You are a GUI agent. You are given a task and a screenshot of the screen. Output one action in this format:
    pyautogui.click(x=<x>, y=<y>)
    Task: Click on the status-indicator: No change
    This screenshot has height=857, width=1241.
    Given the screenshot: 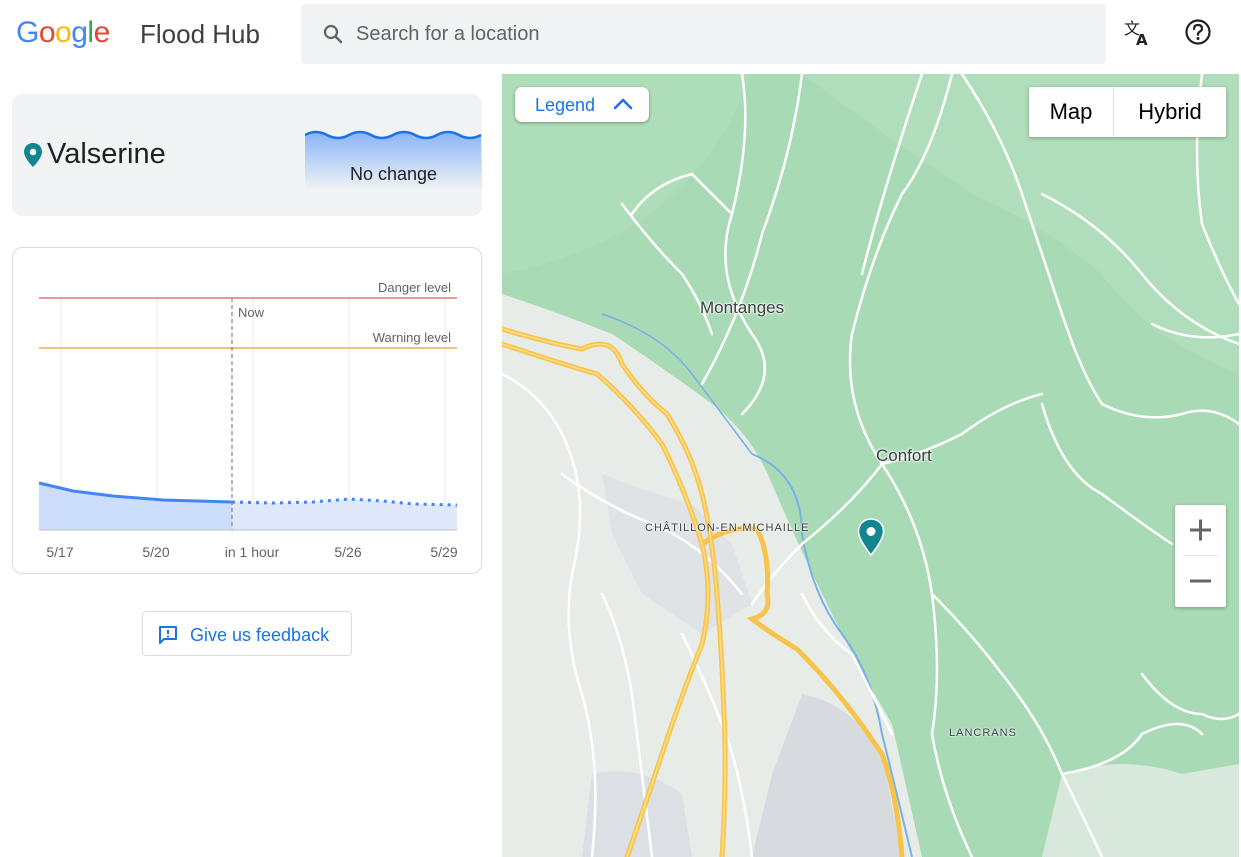 What is the action you would take?
    pyautogui.click(x=393, y=160)
    